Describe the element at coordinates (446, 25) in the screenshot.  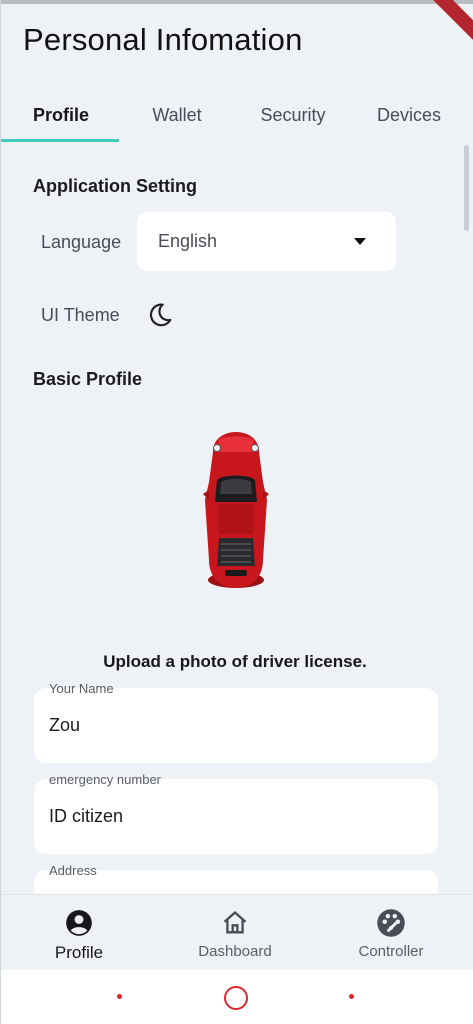
I see `debug-banner` at that location.